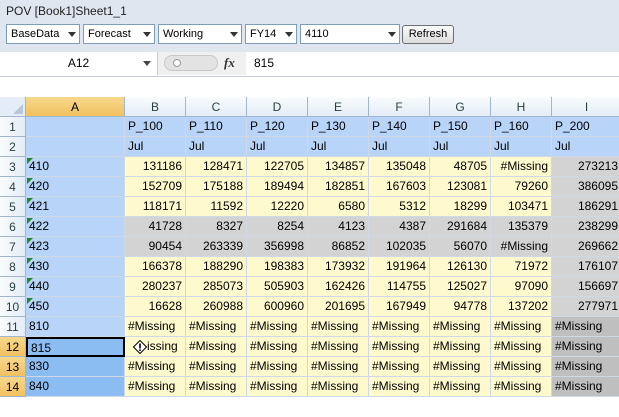 The height and width of the screenshot is (417, 619). Describe the element at coordinates (13, 327) in the screenshot. I see `row-header-11: 11` at that location.